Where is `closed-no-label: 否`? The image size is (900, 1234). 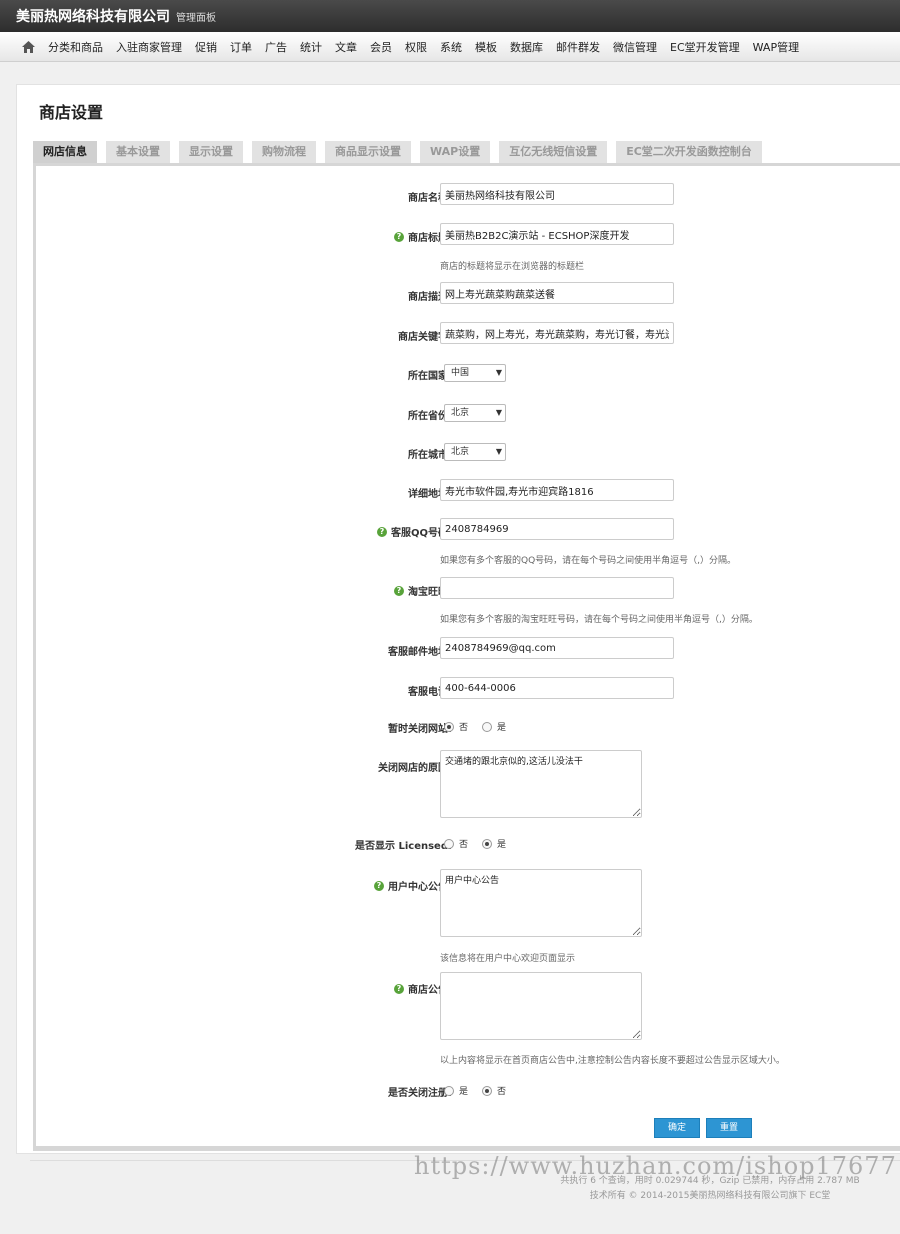
closed-no-label: 否 is located at coordinates (464, 728).